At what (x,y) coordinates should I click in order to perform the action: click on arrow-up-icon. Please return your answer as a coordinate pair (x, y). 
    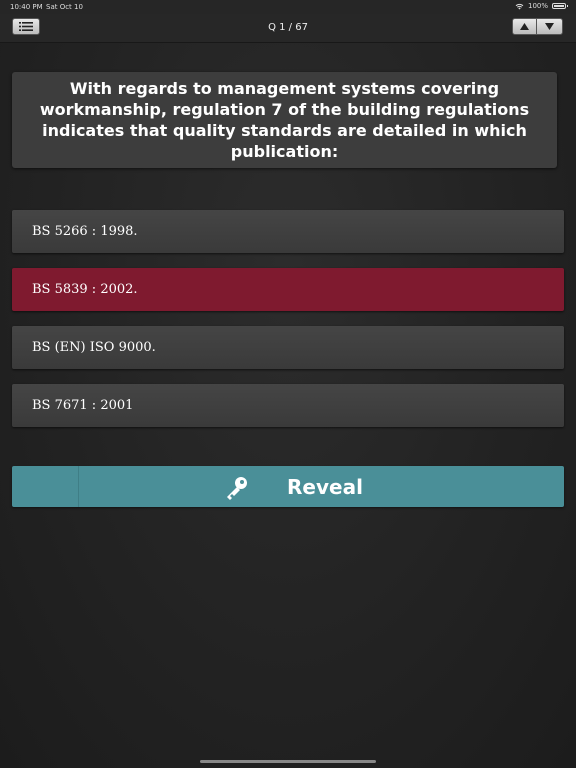
    Looking at the image, I should click on (524, 26).